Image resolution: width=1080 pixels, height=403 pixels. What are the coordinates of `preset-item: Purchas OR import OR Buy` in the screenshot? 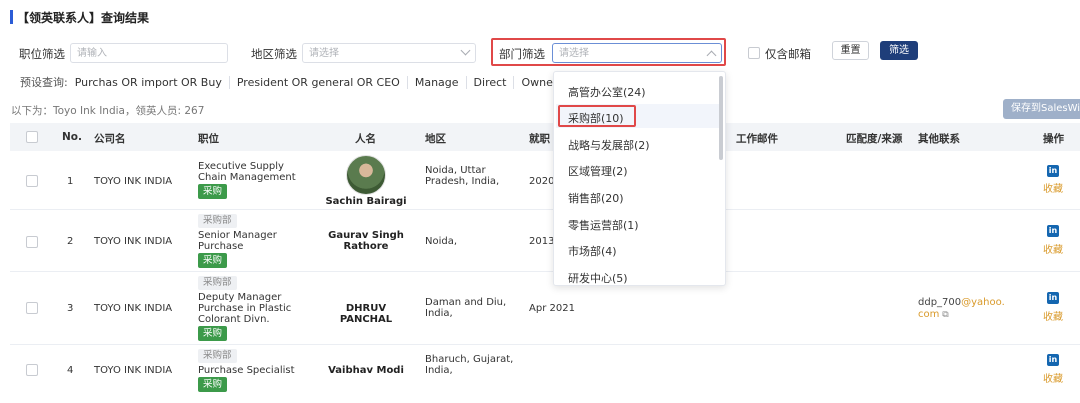 It's located at (152, 82).